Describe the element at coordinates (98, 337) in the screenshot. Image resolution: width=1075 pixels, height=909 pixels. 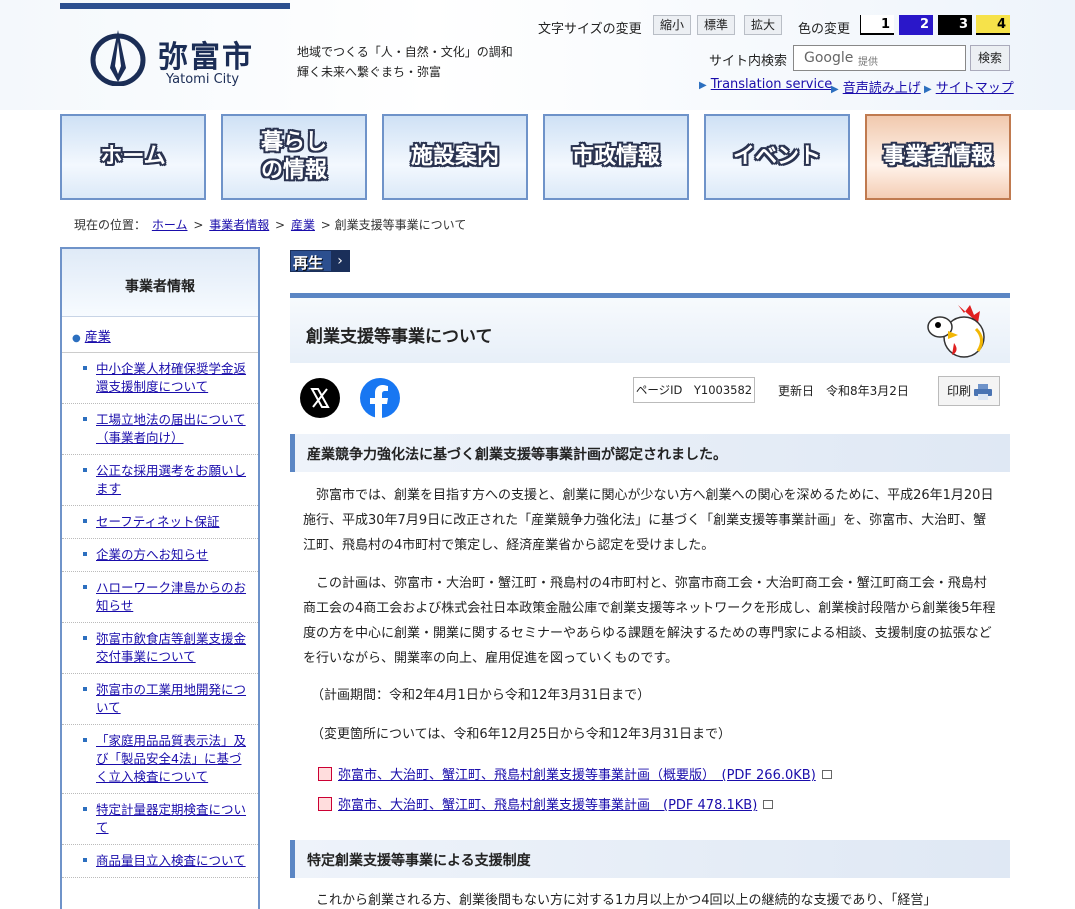
I see `sidebar-category-link: 産業` at that location.